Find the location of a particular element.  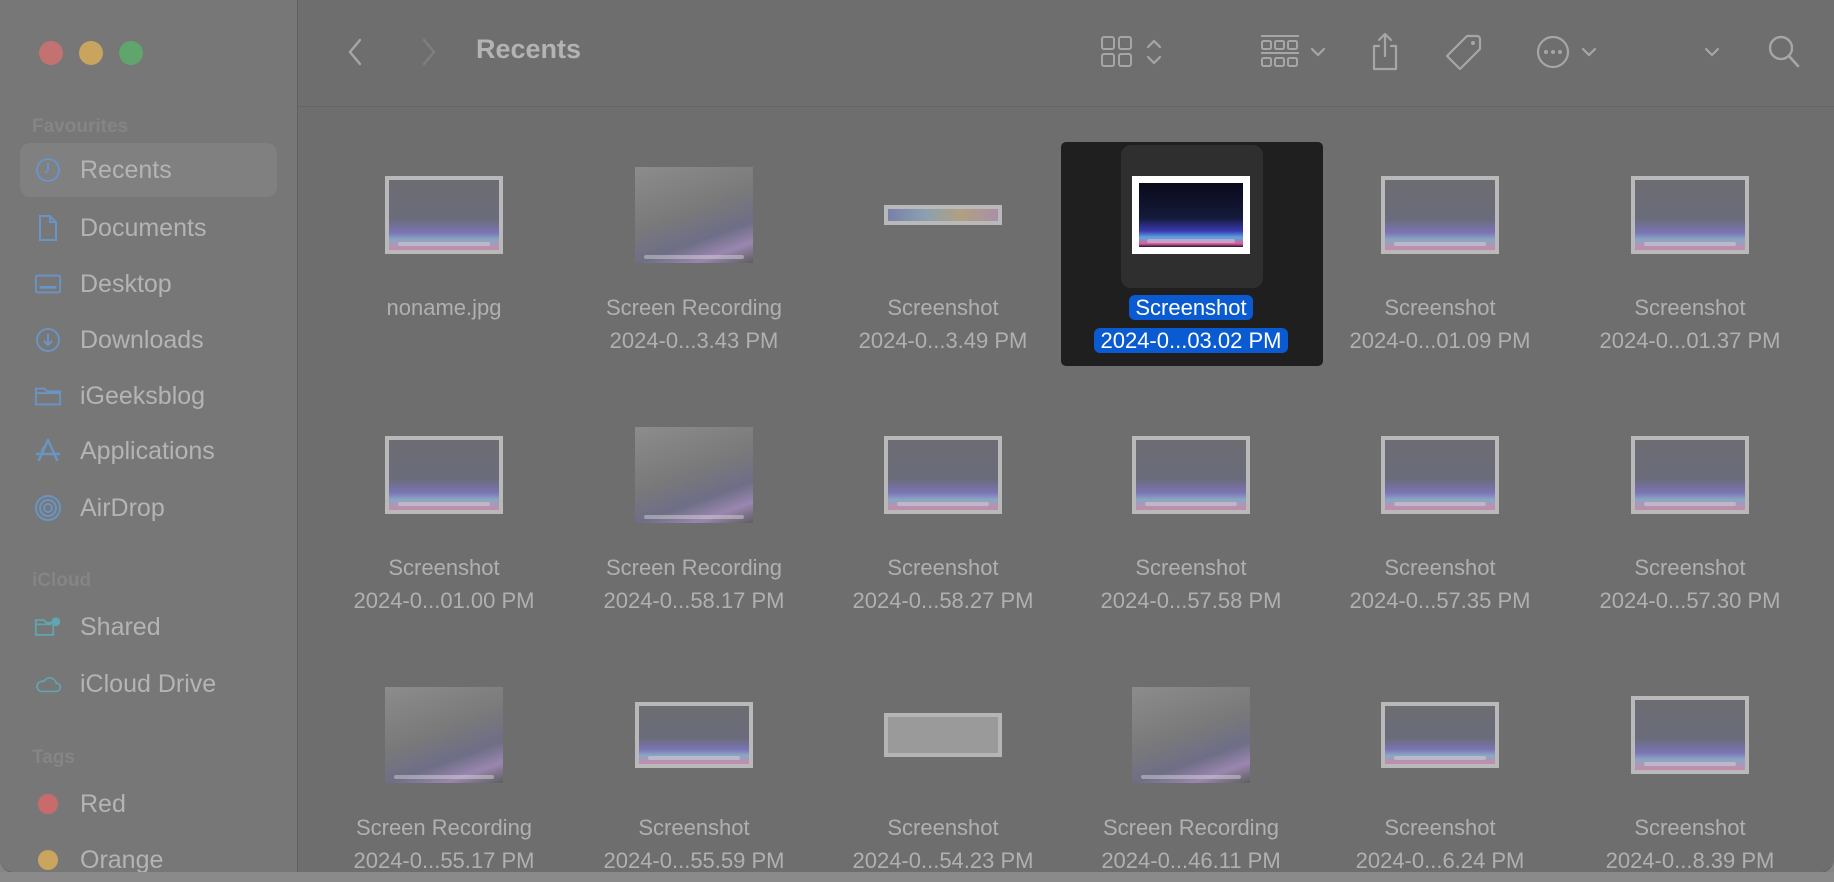

file-name-label: Screenshot 2024-0...01.00 PM is located at coordinates (444, 584).